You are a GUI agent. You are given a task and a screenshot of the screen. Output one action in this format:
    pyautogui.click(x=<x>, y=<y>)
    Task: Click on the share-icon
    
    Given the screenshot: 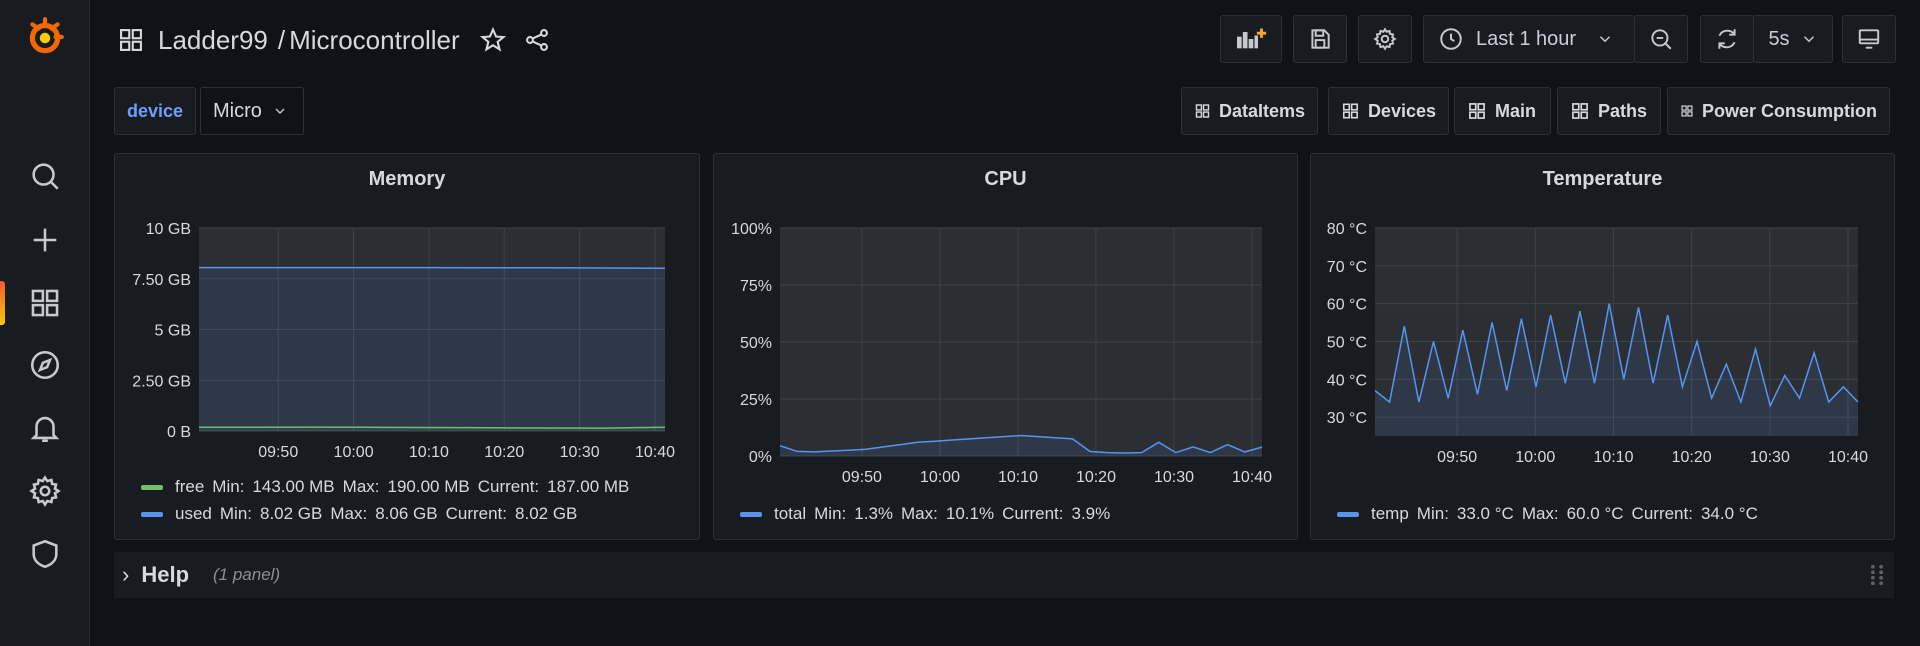 What is the action you would take?
    pyautogui.click(x=537, y=40)
    